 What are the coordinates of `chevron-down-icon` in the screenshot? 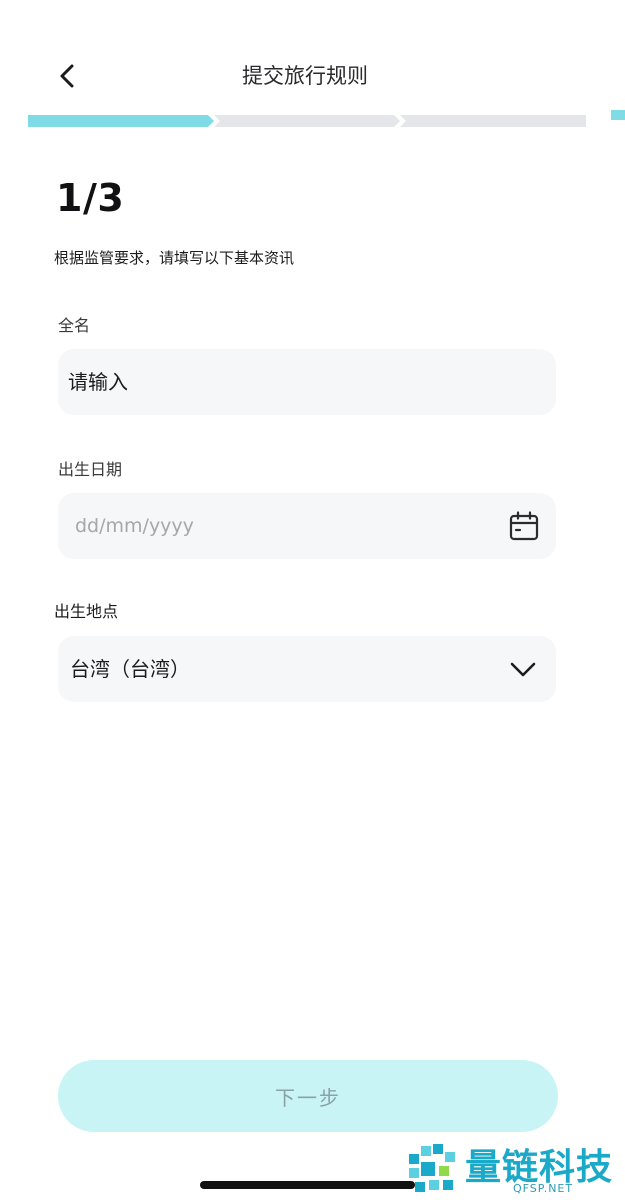 It's located at (523, 669).